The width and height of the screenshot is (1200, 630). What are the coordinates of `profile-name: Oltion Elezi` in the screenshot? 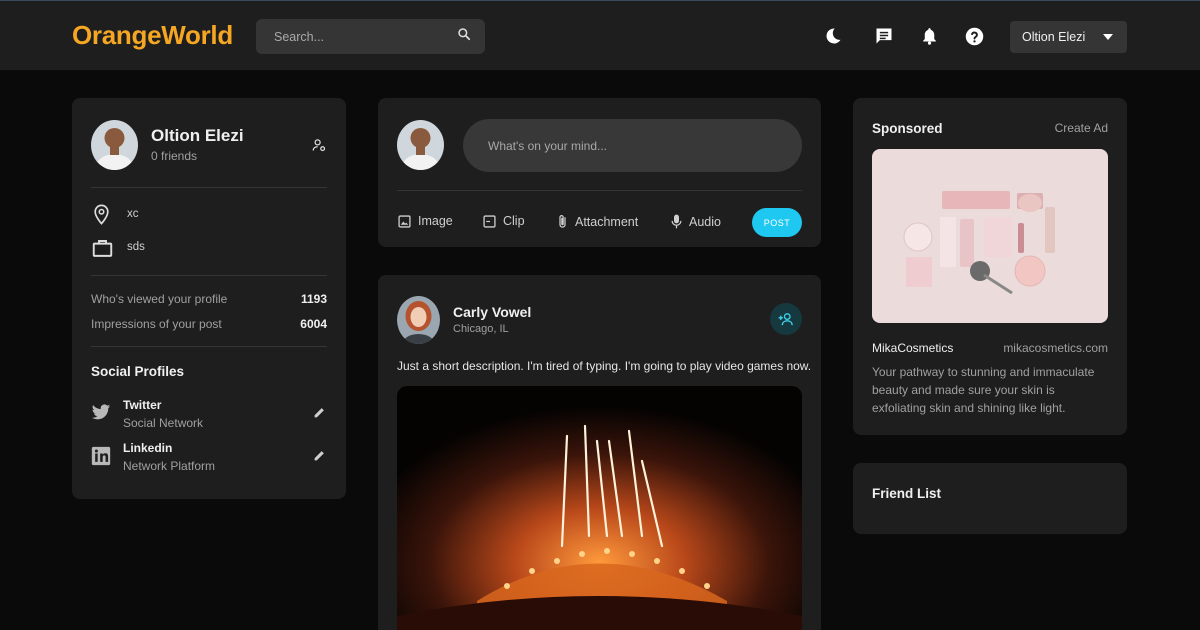 It's located at (197, 136).